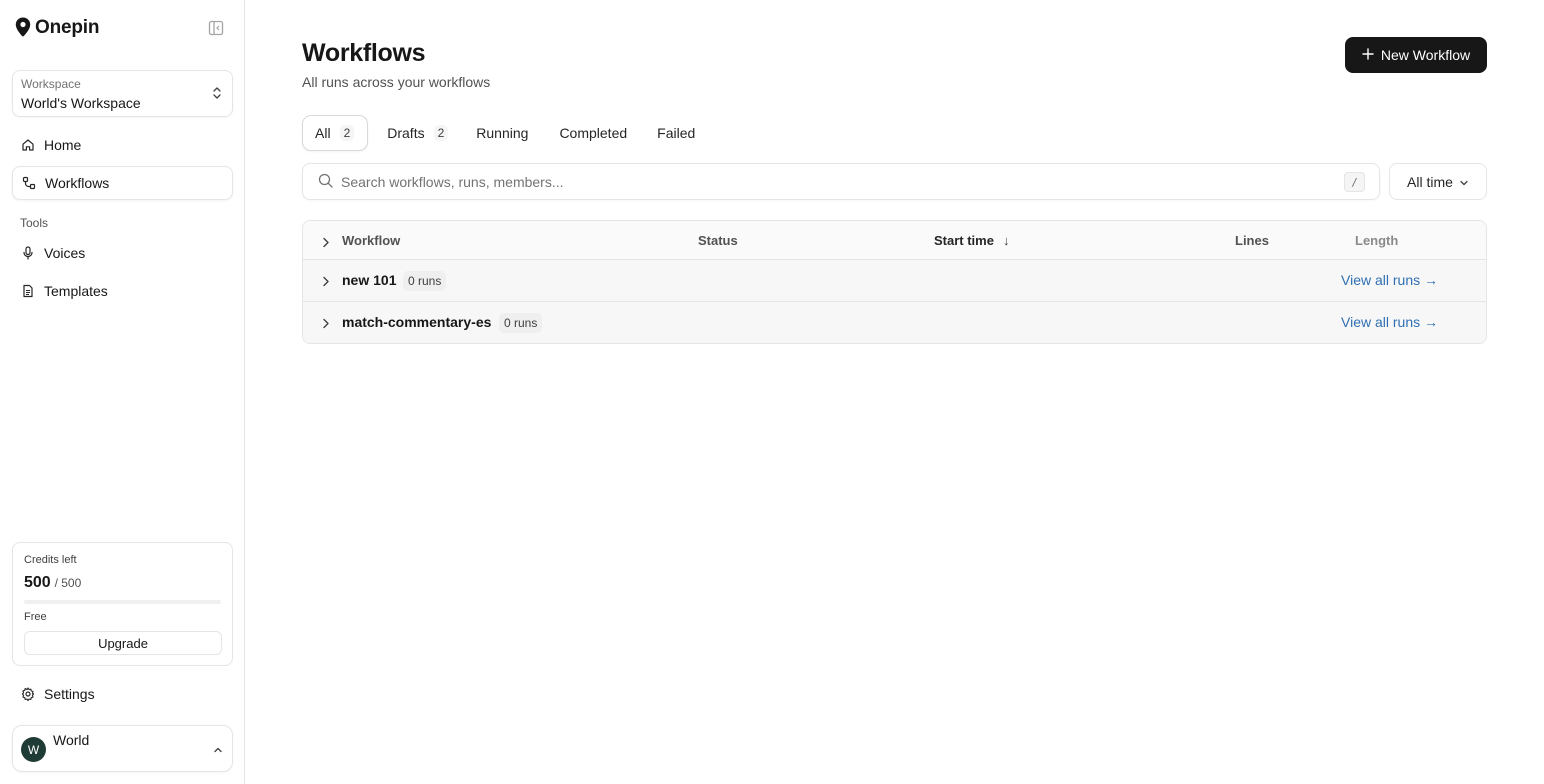  I want to click on mic-icon, so click(28, 253).